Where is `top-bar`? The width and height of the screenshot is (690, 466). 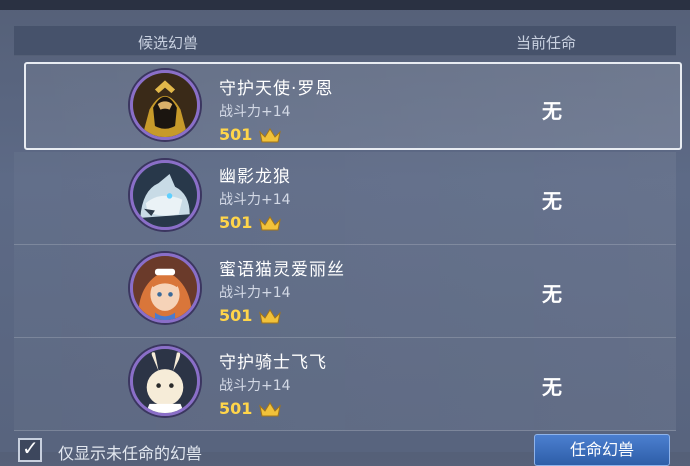 top-bar is located at coordinates (345, 5).